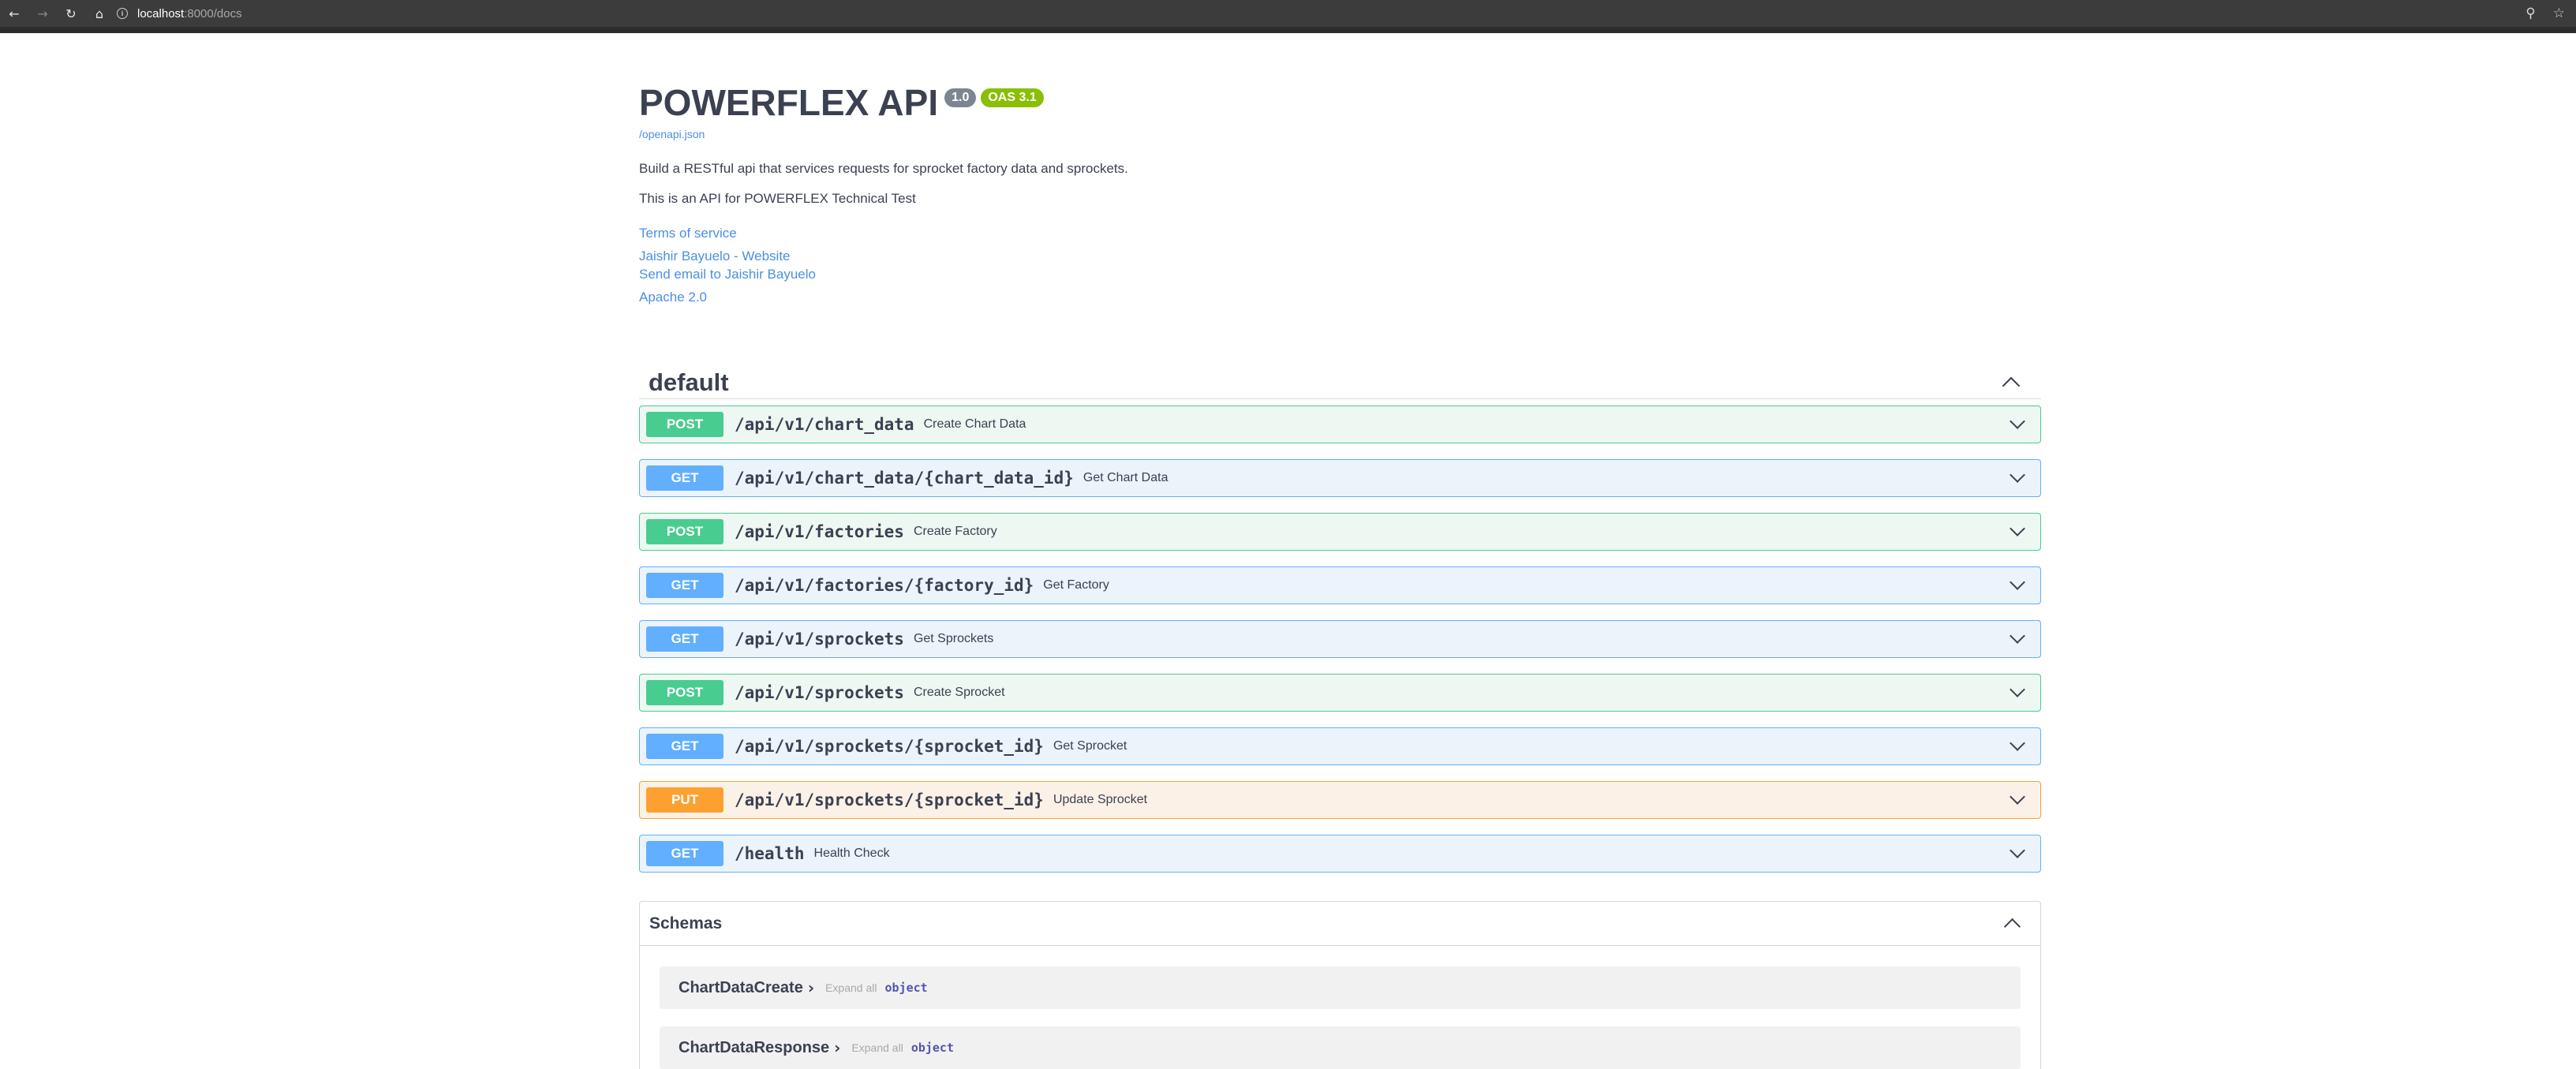 The image size is (2576, 1069). What do you see at coordinates (1125, 477) in the screenshot?
I see `operation-summary: Get Chart Data` at bounding box center [1125, 477].